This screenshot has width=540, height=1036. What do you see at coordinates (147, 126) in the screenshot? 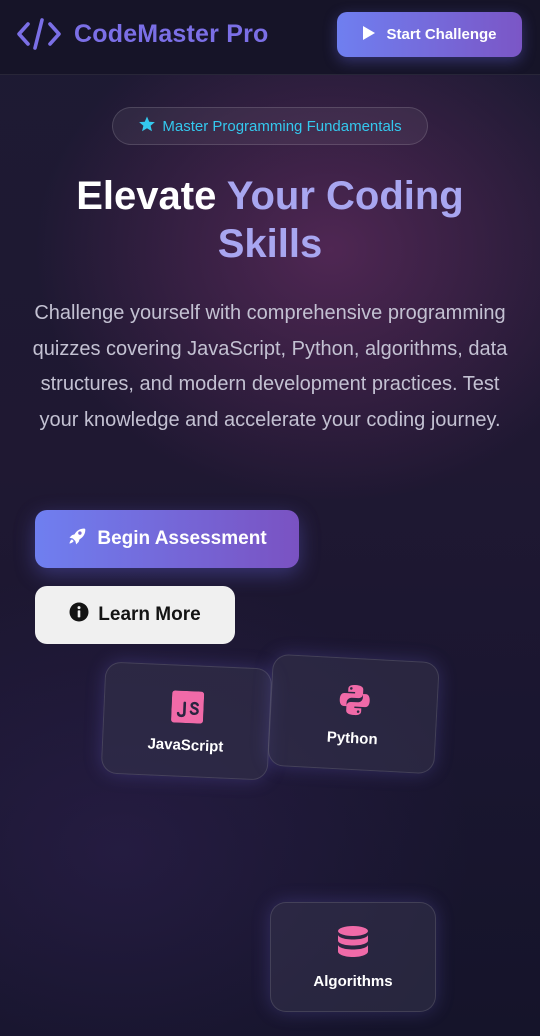
I see `star-icon` at bounding box center [147, 126].